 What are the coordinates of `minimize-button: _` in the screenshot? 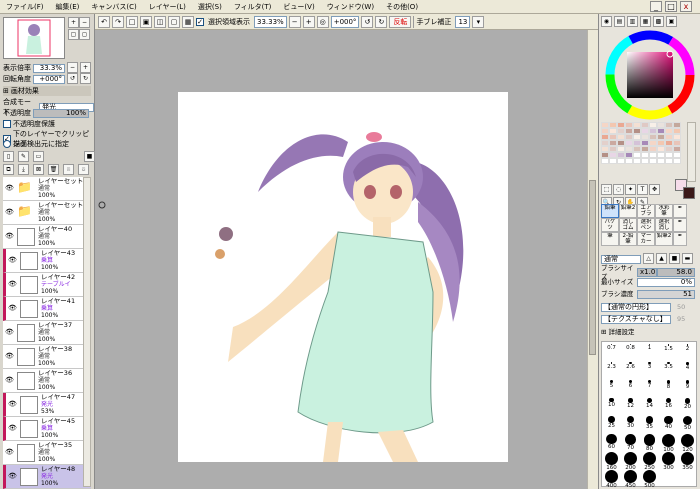 It's located at (656, 6).